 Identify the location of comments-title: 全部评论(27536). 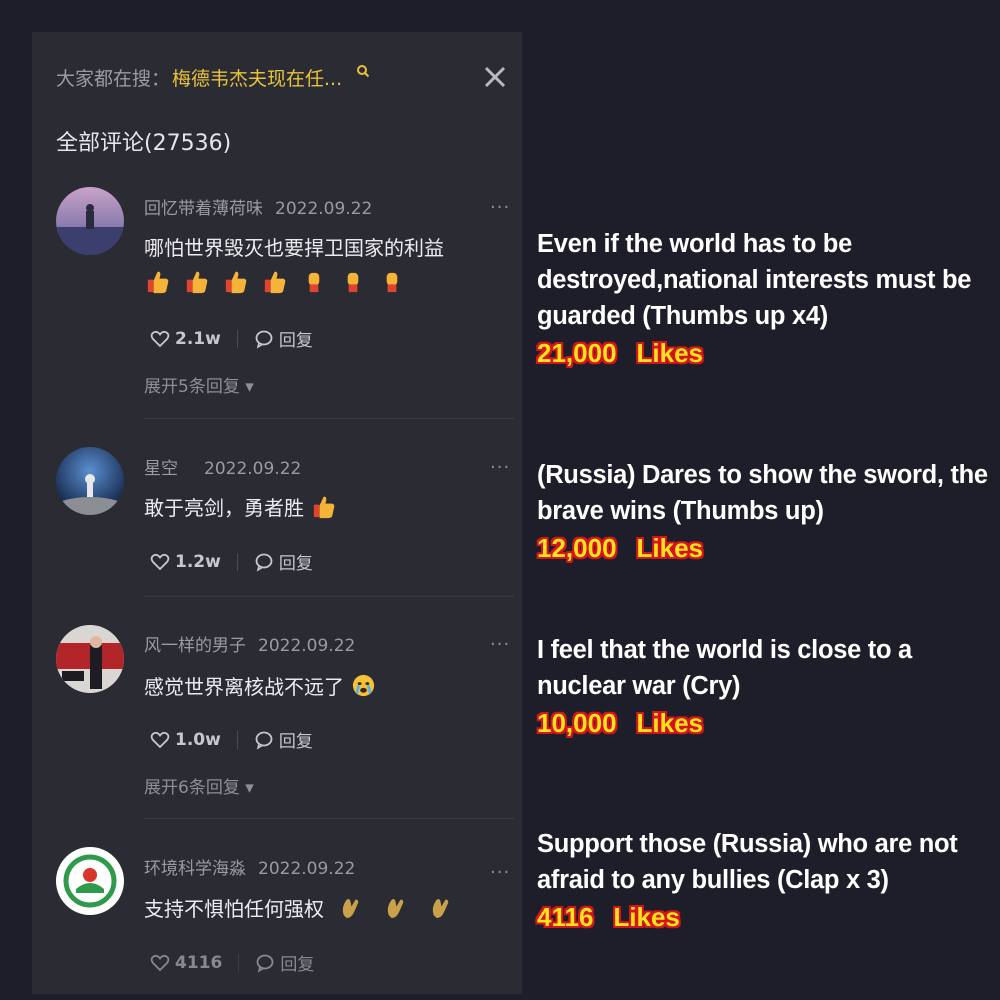
(144, 143).